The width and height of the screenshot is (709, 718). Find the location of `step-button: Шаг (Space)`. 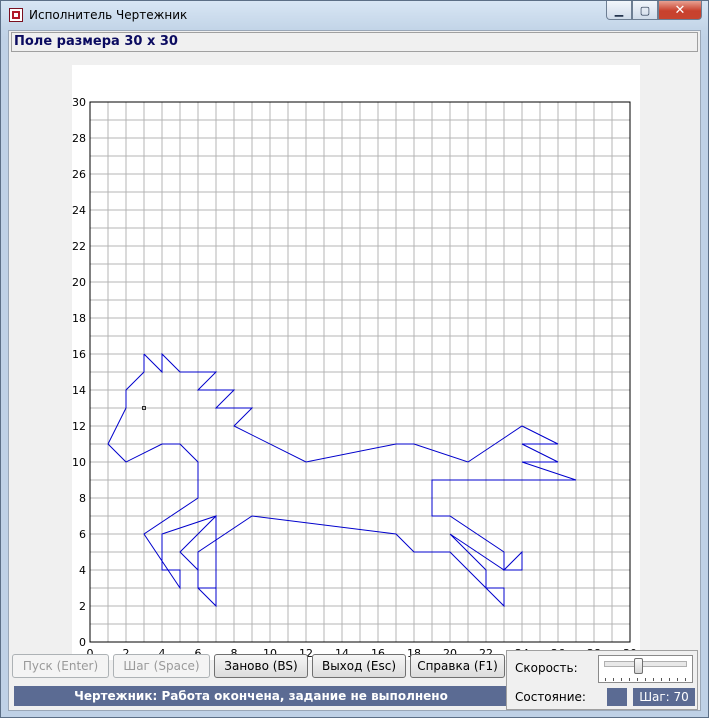

step-button: Шаг (Space) is located at coordinates (161, 666).